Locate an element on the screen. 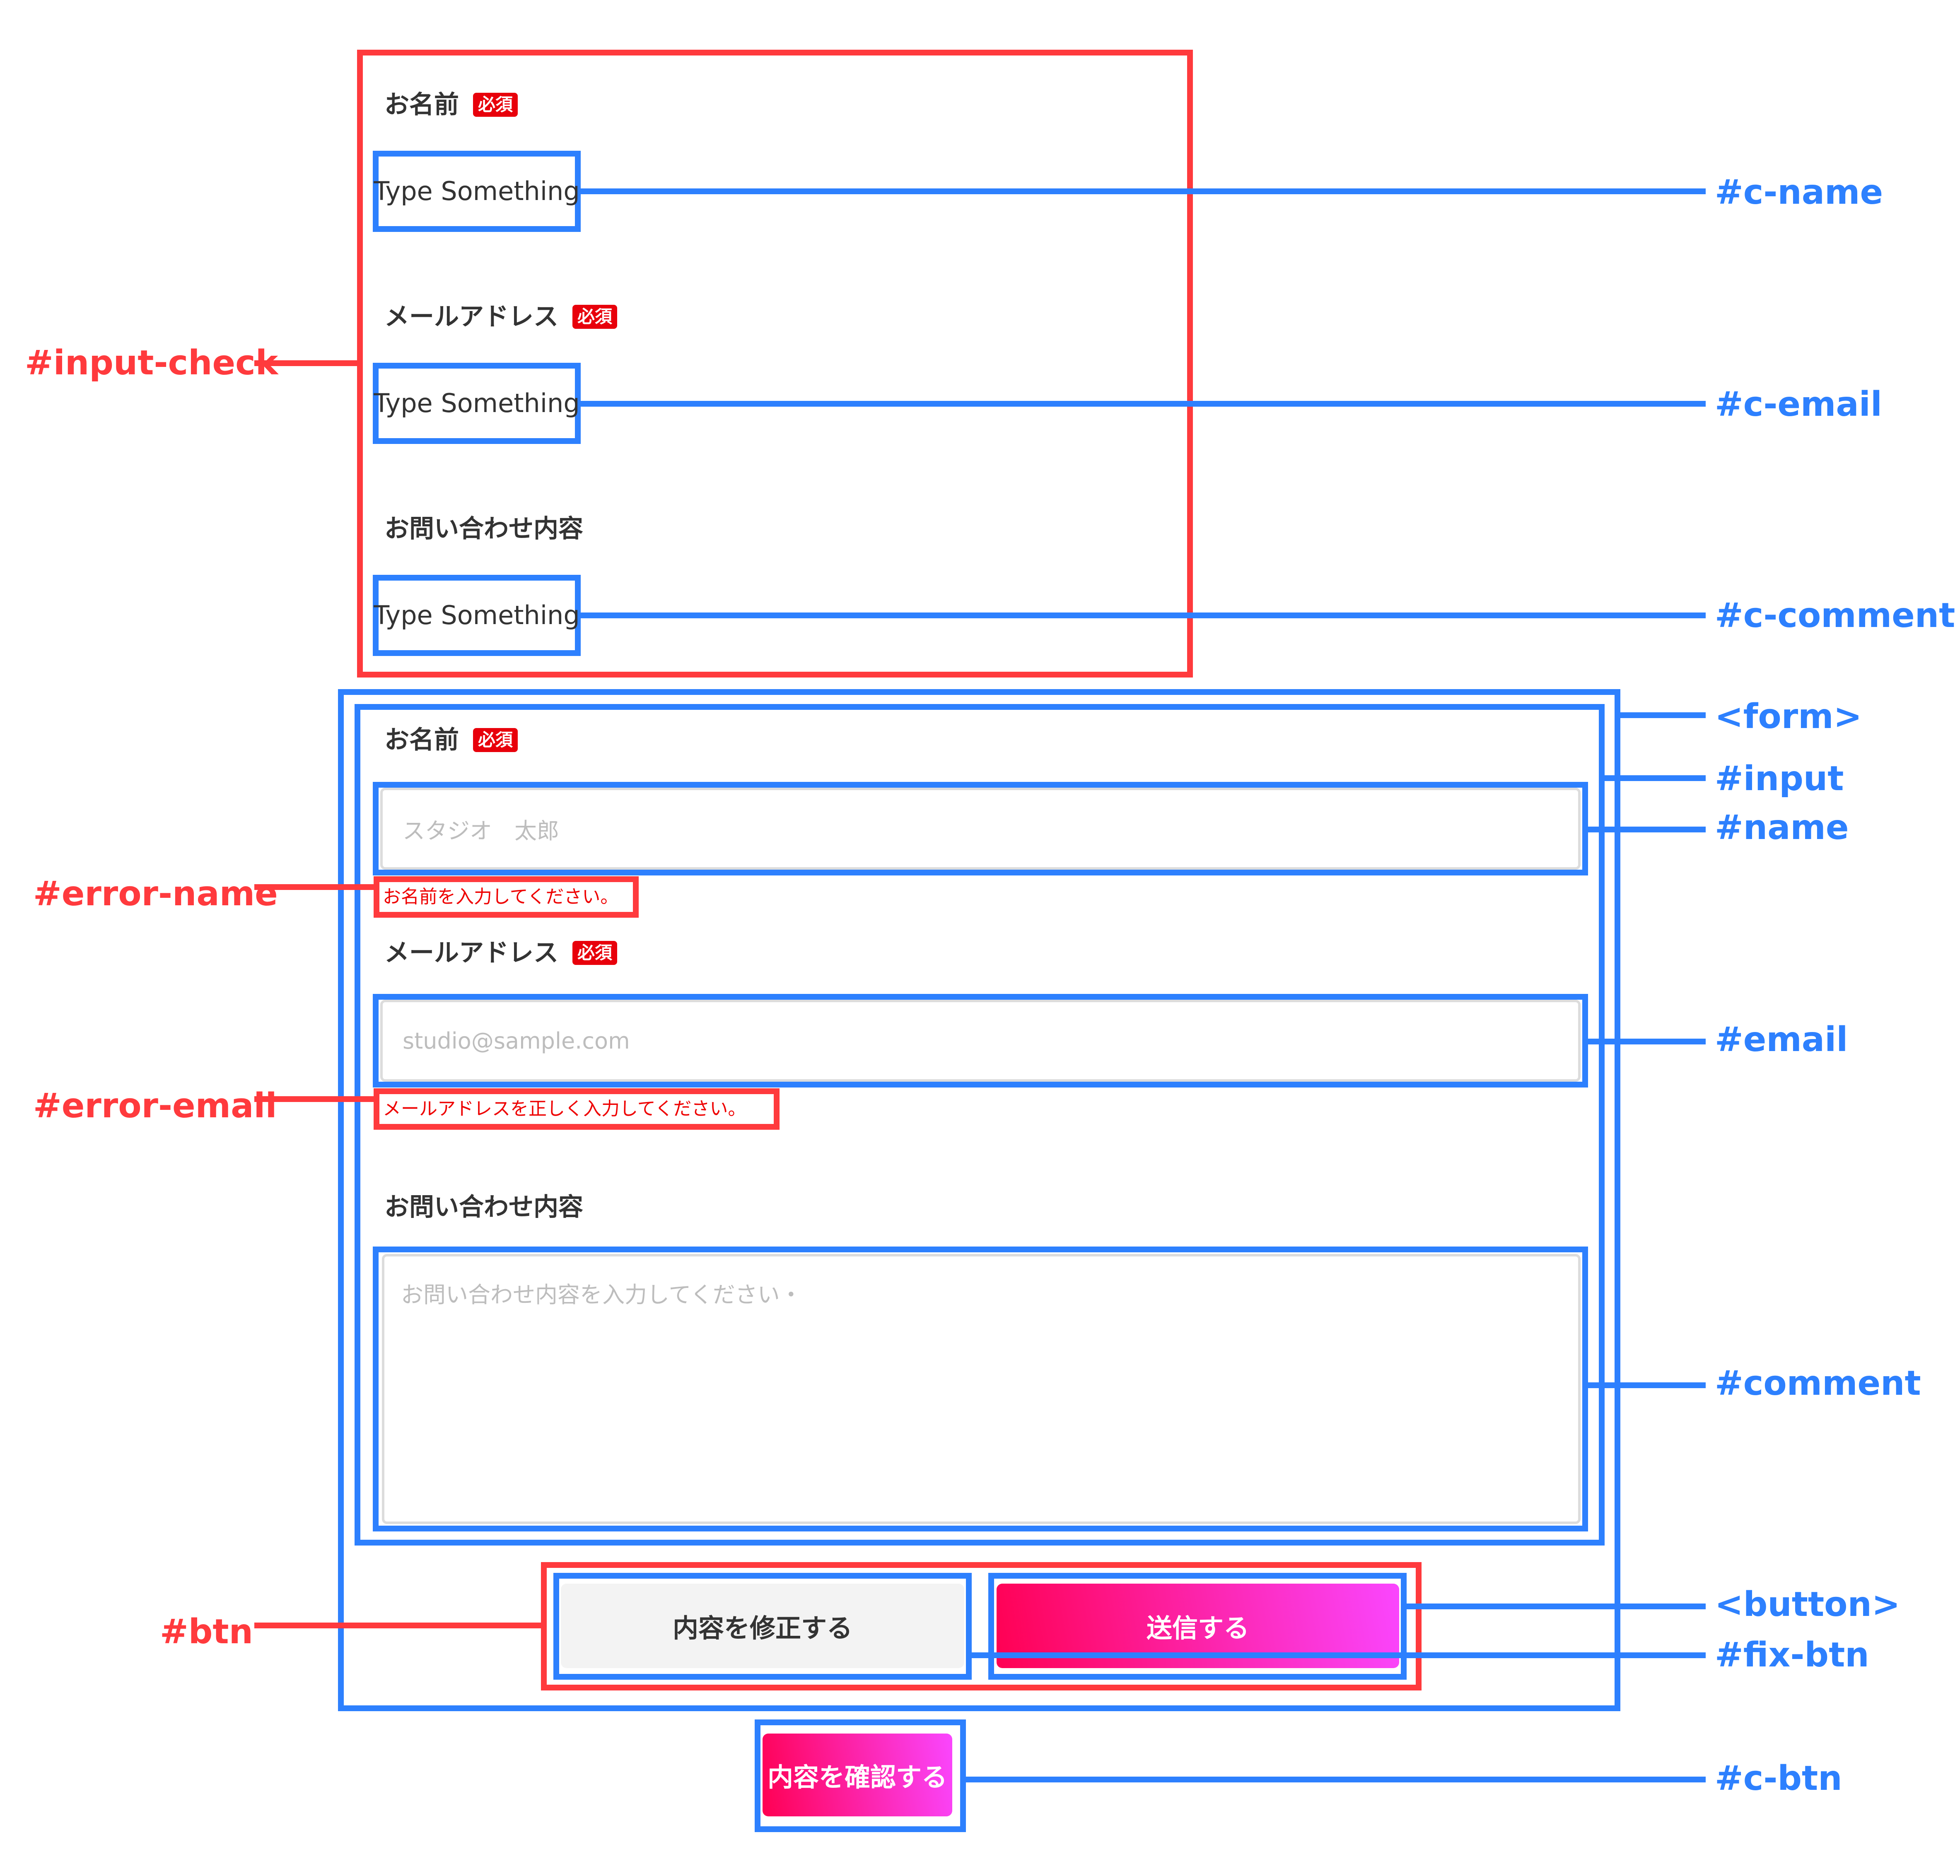 Image resolution: width=1960 pixels, height=1876 pixels. callout-error-name-line is located at coordinates (314, 887).